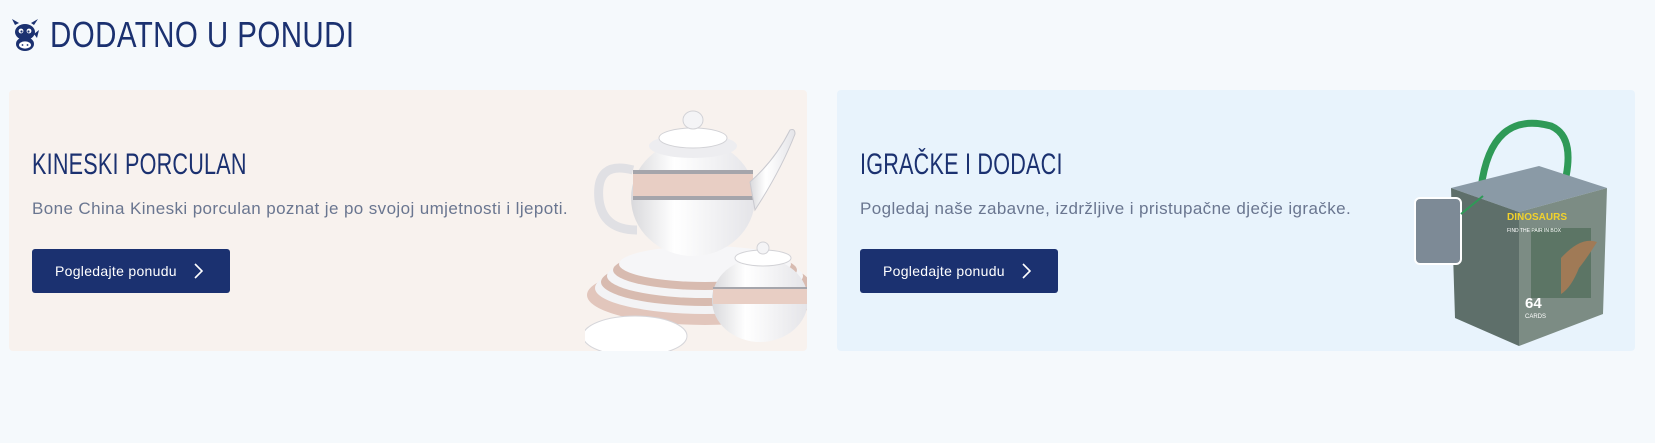 The width and height of the screenshot is (1655, 443). What do you see at coordinates (1534, 231) in the screenshot?
I see `box-tagline-text: FIND THE PAIR IN BOX` at bounding box center [1534, 231].